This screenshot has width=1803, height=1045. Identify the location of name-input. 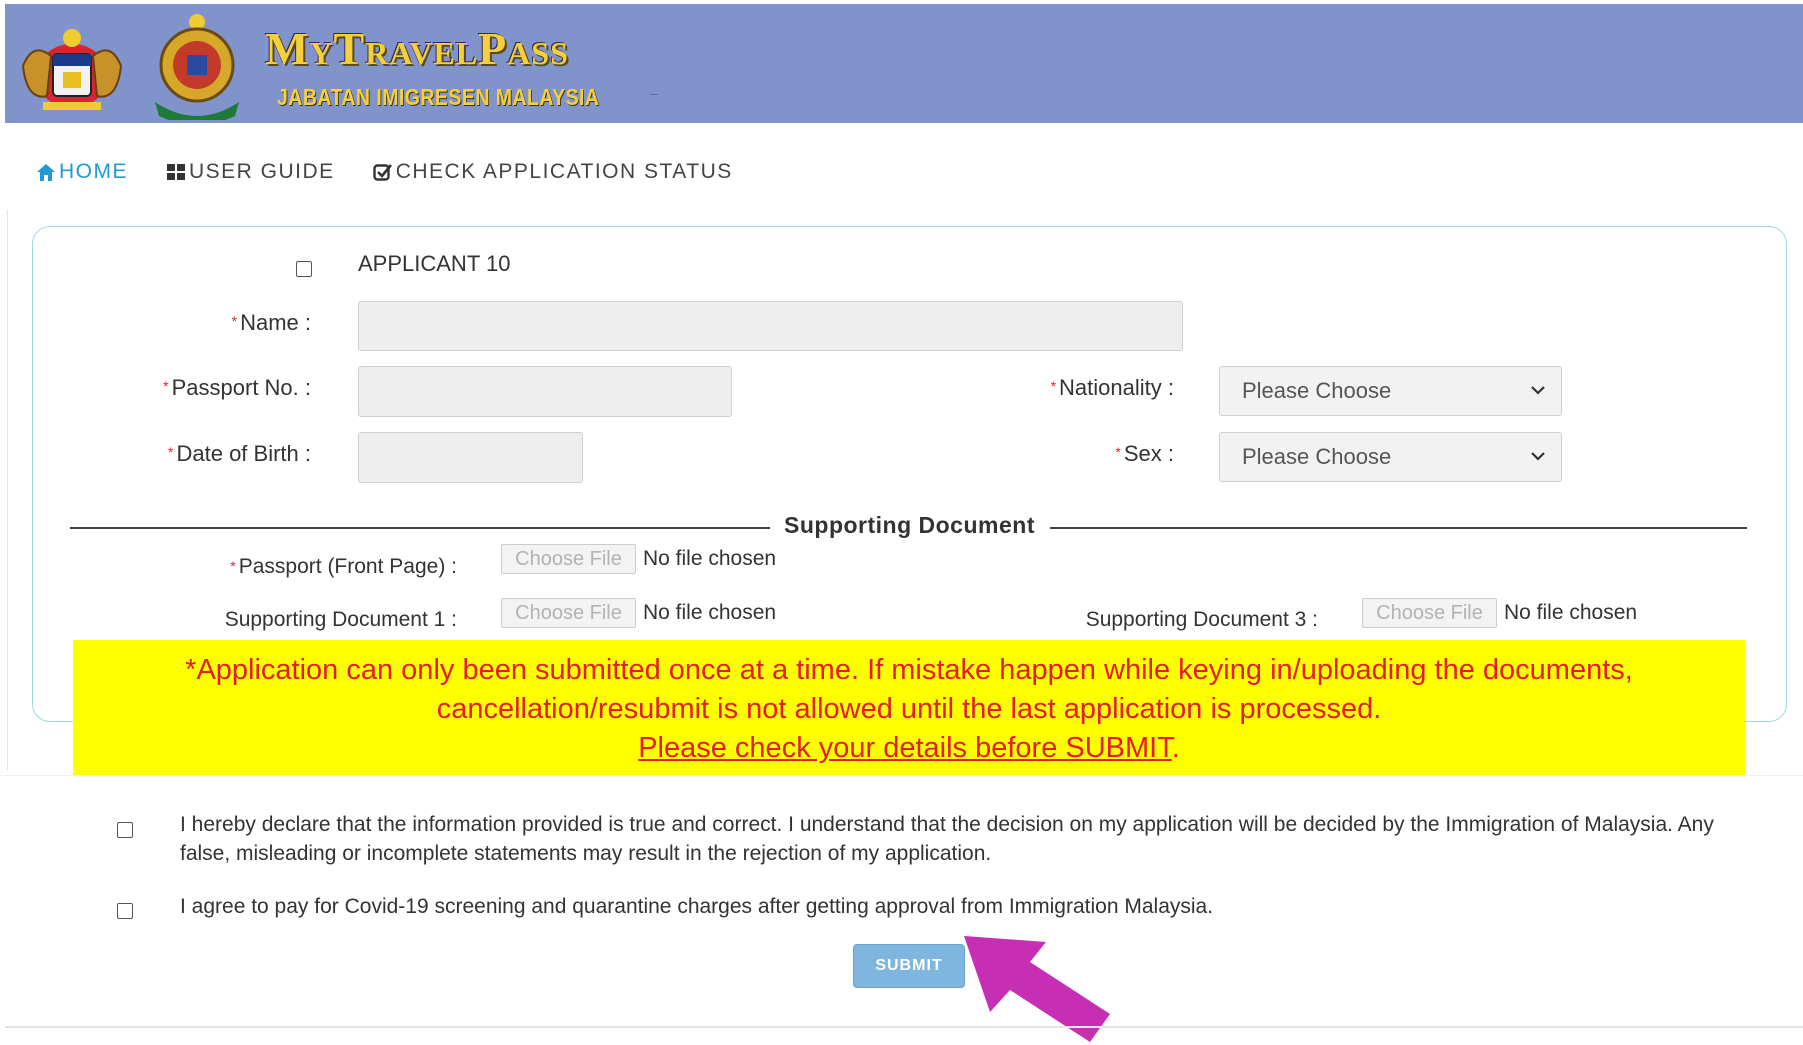
(770, 326).